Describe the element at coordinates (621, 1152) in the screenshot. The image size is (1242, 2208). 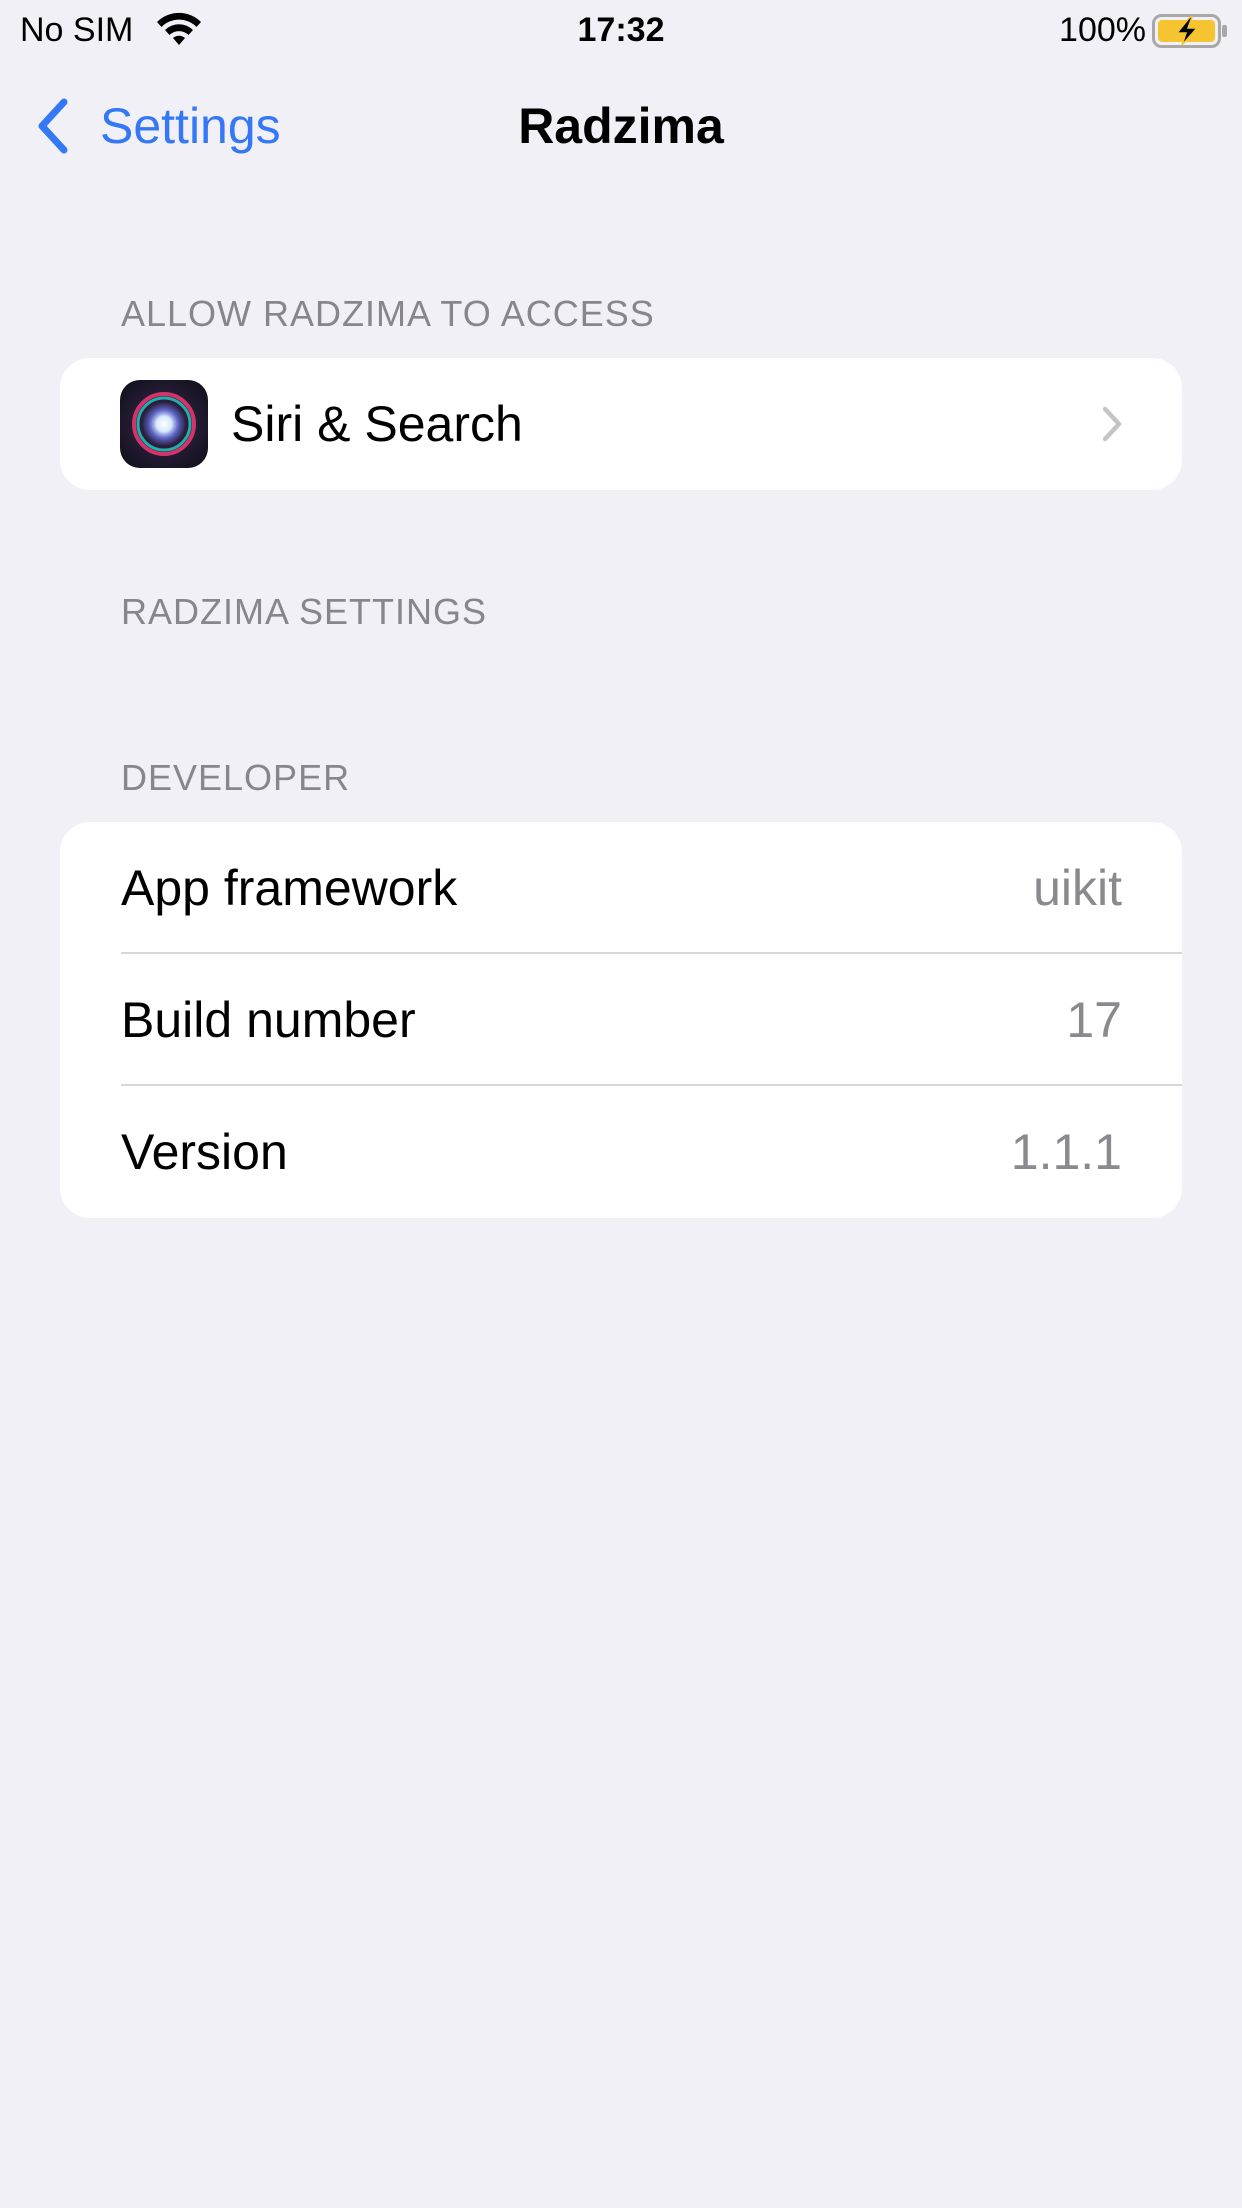
I see `list-item: Version 1.1.1` at that location.